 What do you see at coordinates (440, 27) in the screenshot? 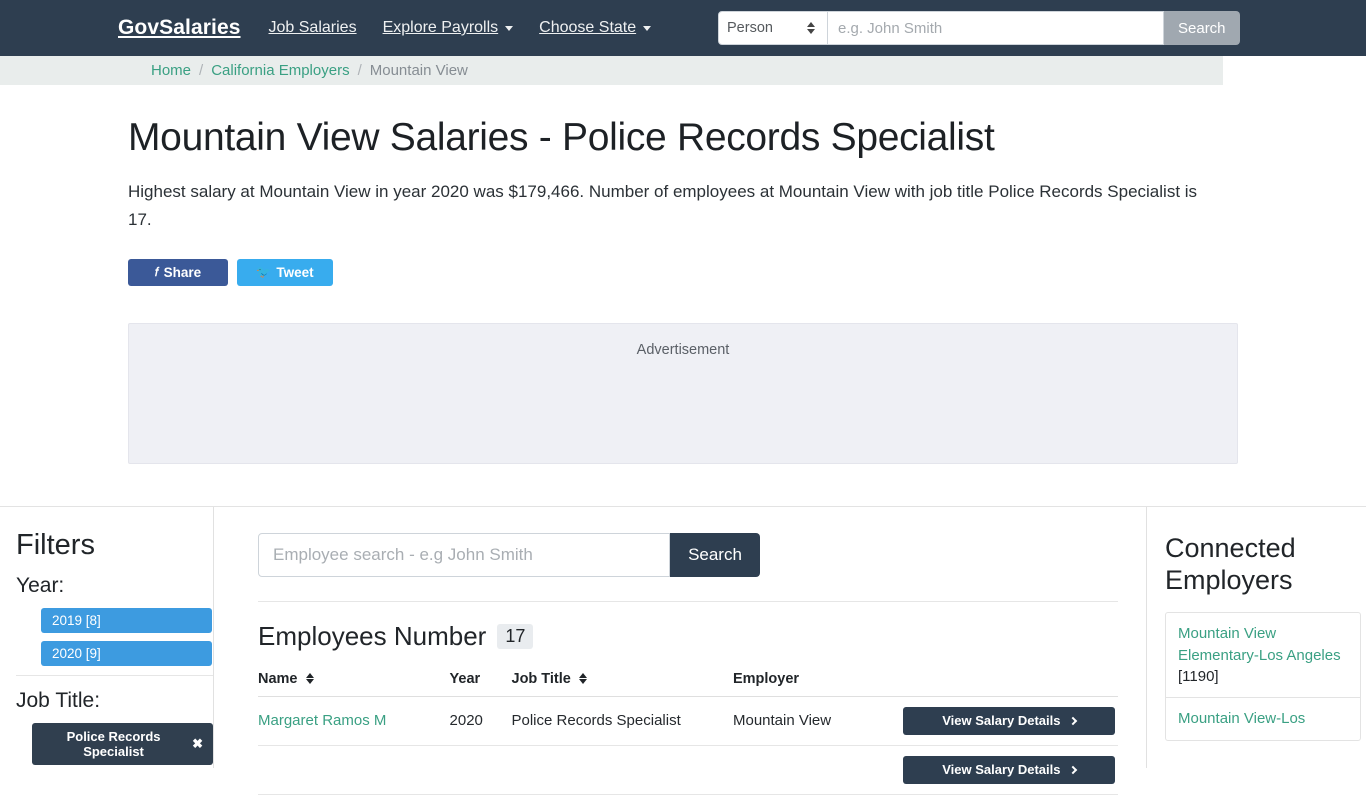
I see `nav-item-explore-payrolls-label: Explore Payrolls` at bounding box center [440, 27].